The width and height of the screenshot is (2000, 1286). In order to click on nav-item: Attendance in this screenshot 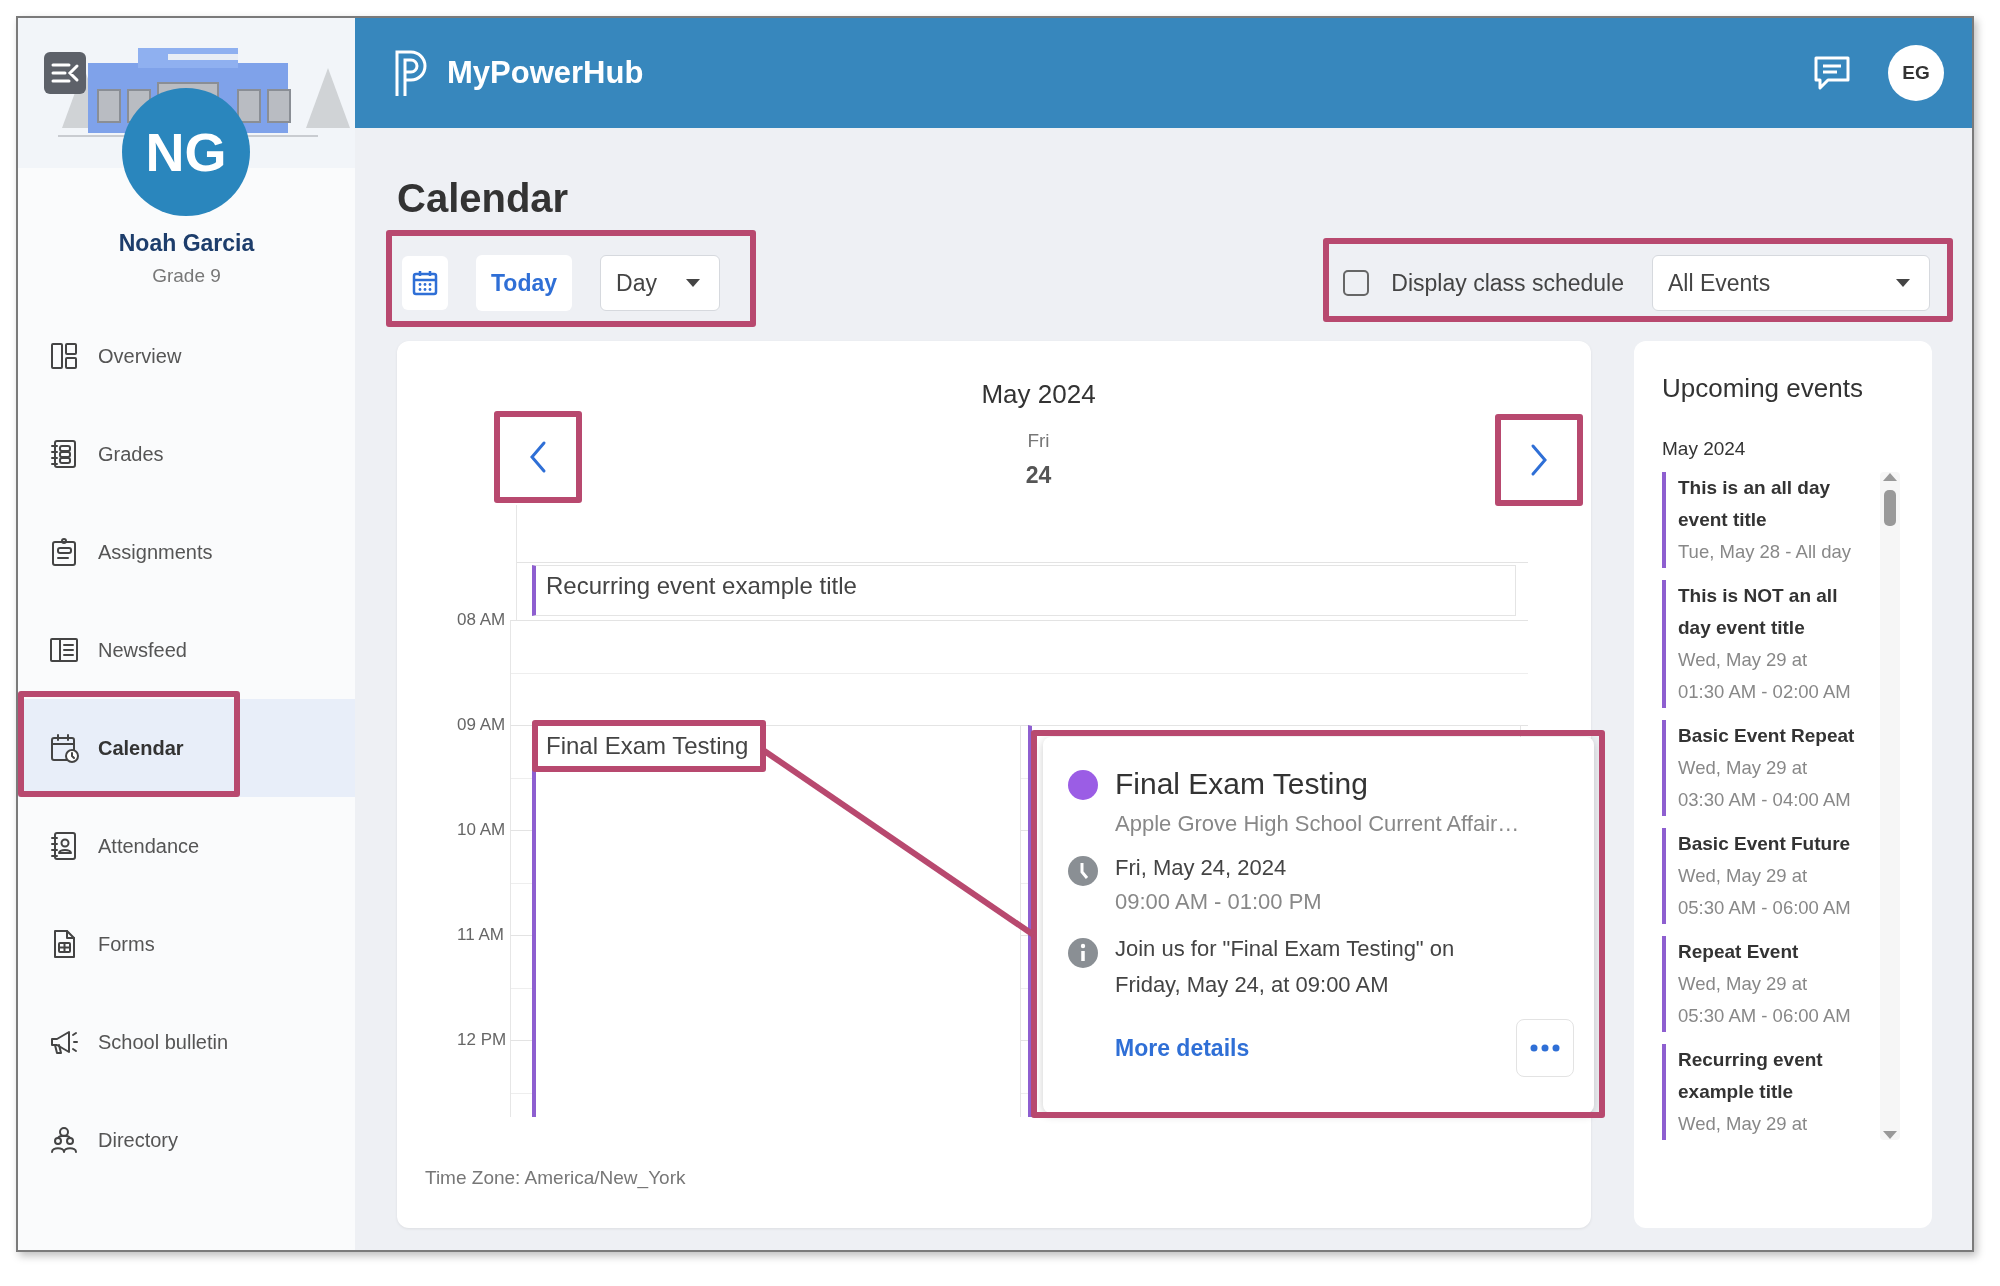, I will do `click(186, 846)`.